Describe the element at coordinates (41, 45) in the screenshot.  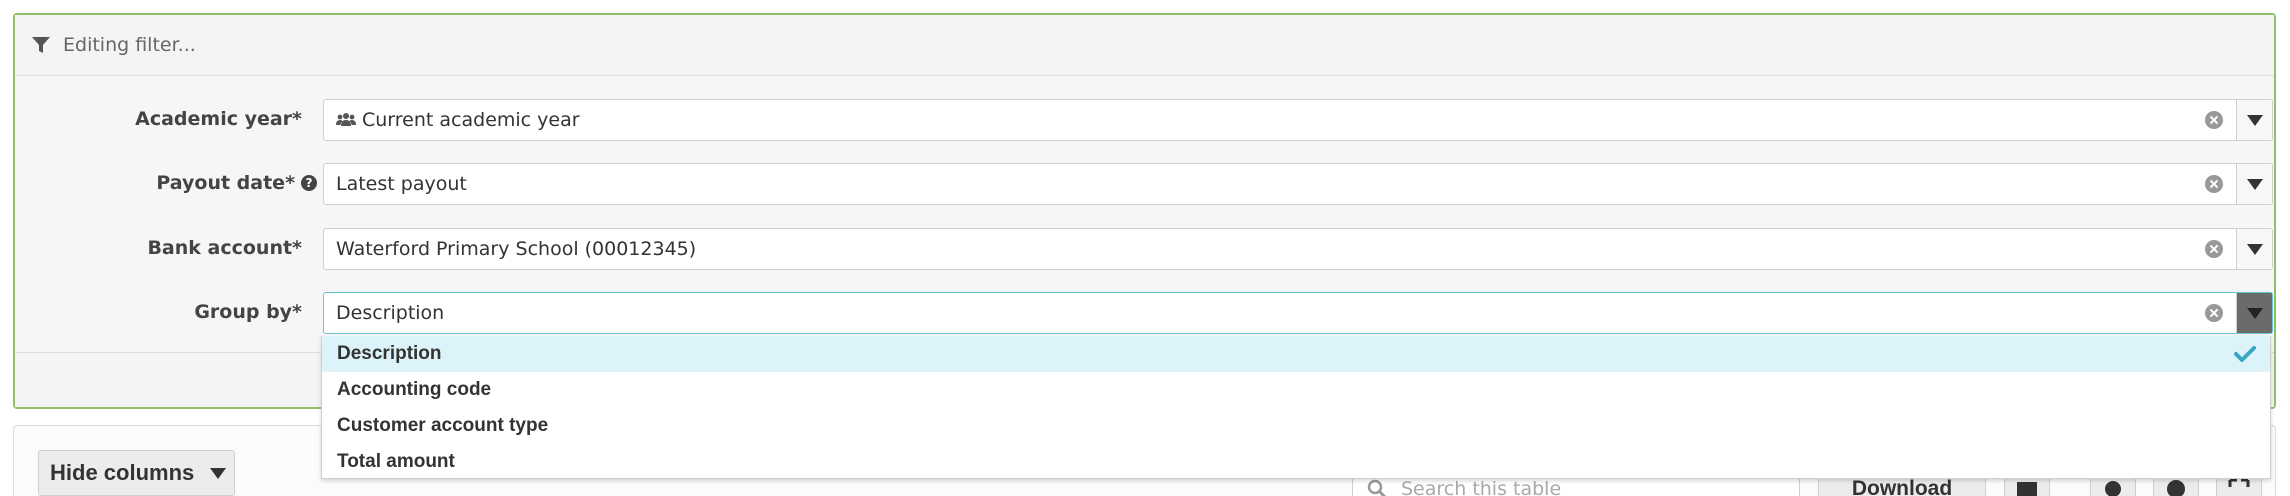
I see `filter-icon` at that location.